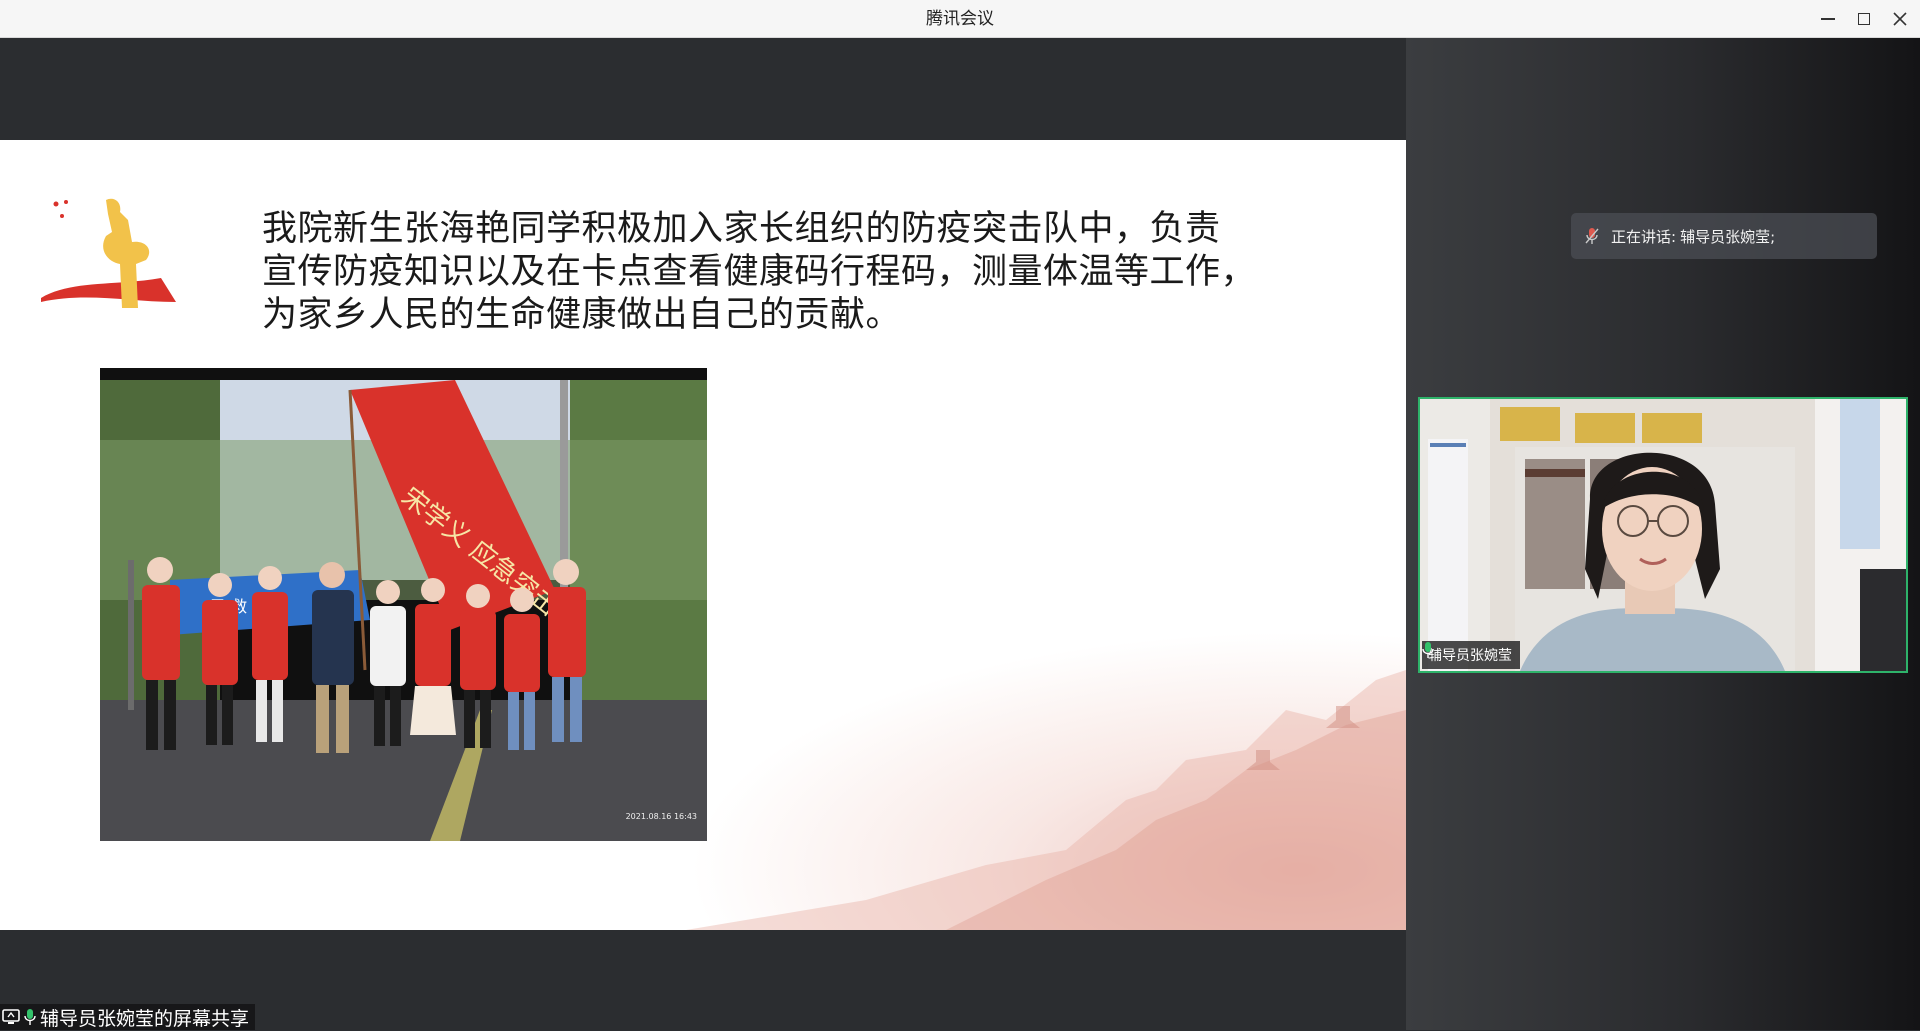 This screenshot has width=1920, height=1031. I want to click on participant-name-tag: 辅导员张婉莹, so click(1471, 655).